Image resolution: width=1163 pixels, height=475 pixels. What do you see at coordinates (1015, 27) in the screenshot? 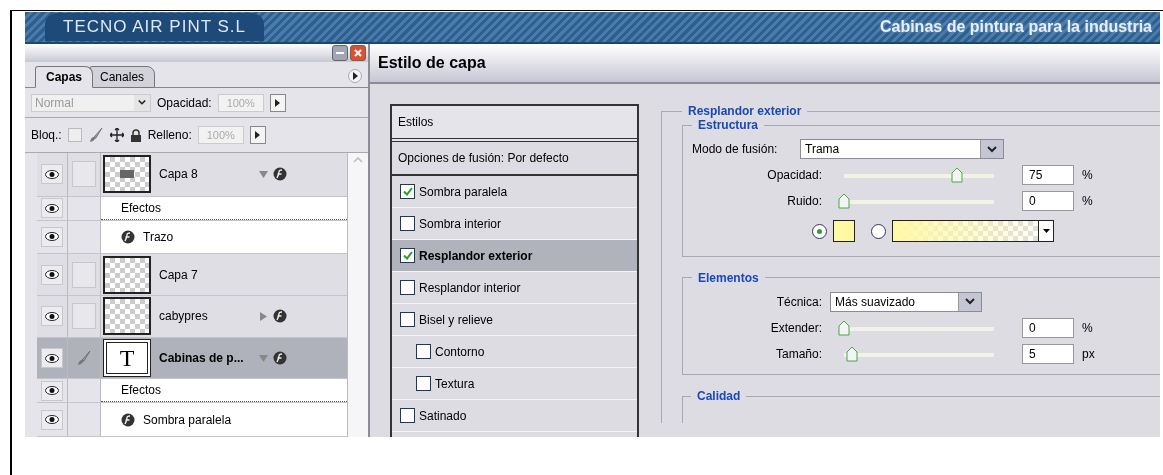
I see `banner-slogan: Cabinas de pintura para la industria` at bounding box center [1015, 27].